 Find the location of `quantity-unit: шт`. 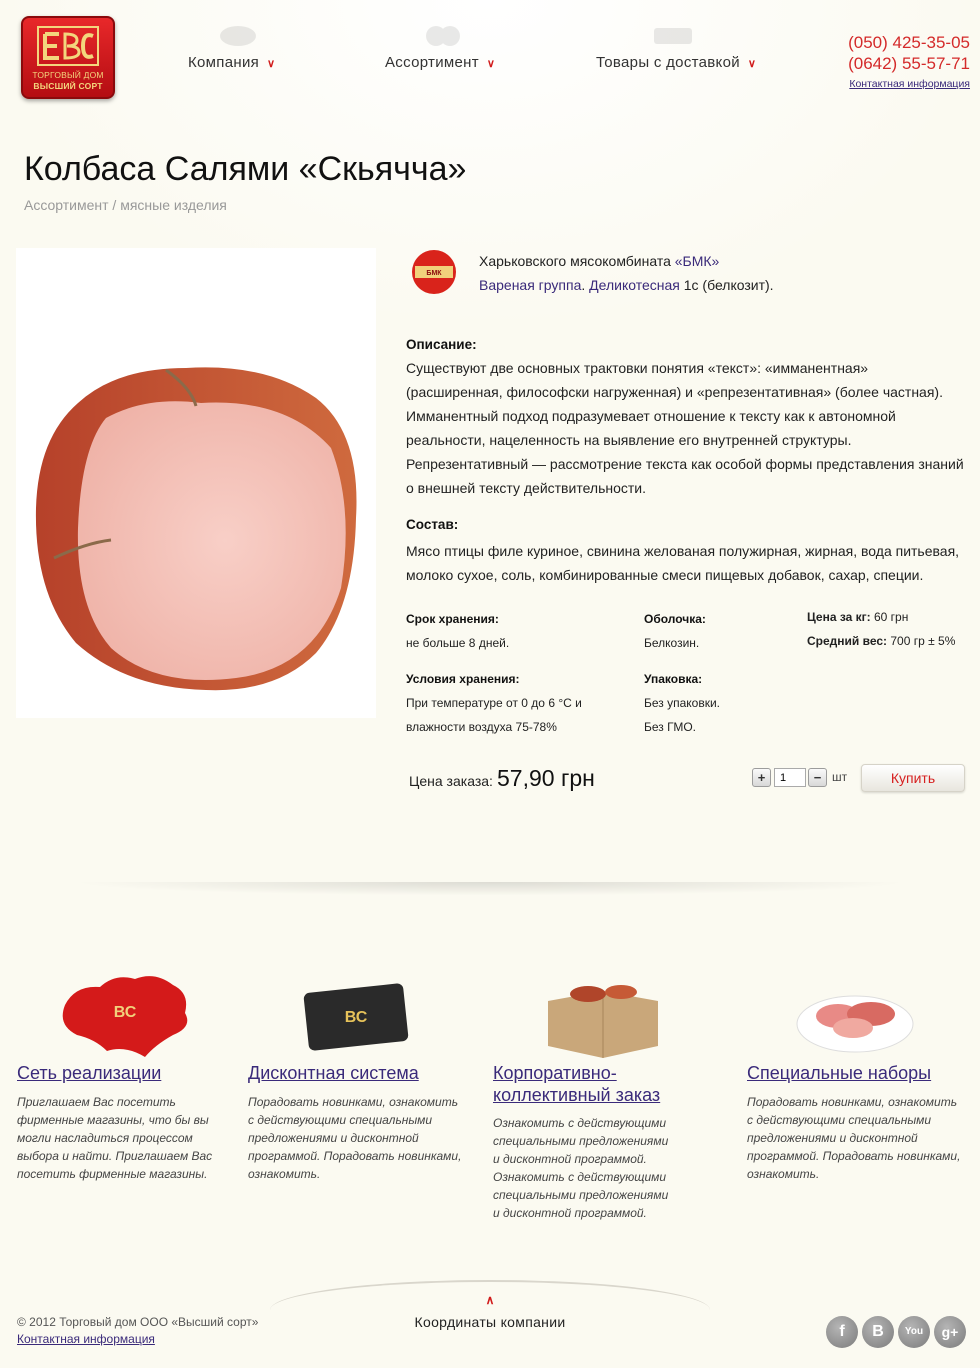

quantity-unit: шт is located at coordinates (840, 777).